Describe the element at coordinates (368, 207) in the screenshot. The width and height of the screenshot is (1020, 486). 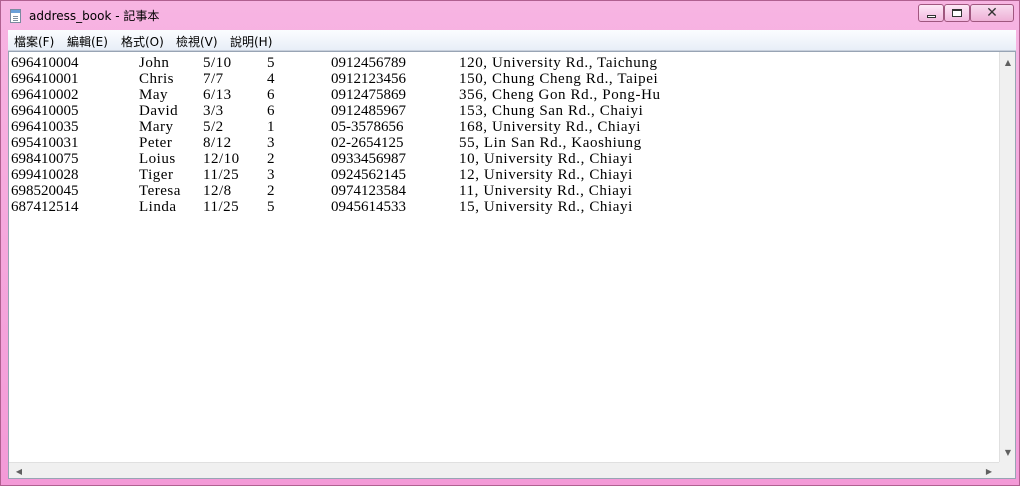
I see `record-phone: 0945614533` at that location.